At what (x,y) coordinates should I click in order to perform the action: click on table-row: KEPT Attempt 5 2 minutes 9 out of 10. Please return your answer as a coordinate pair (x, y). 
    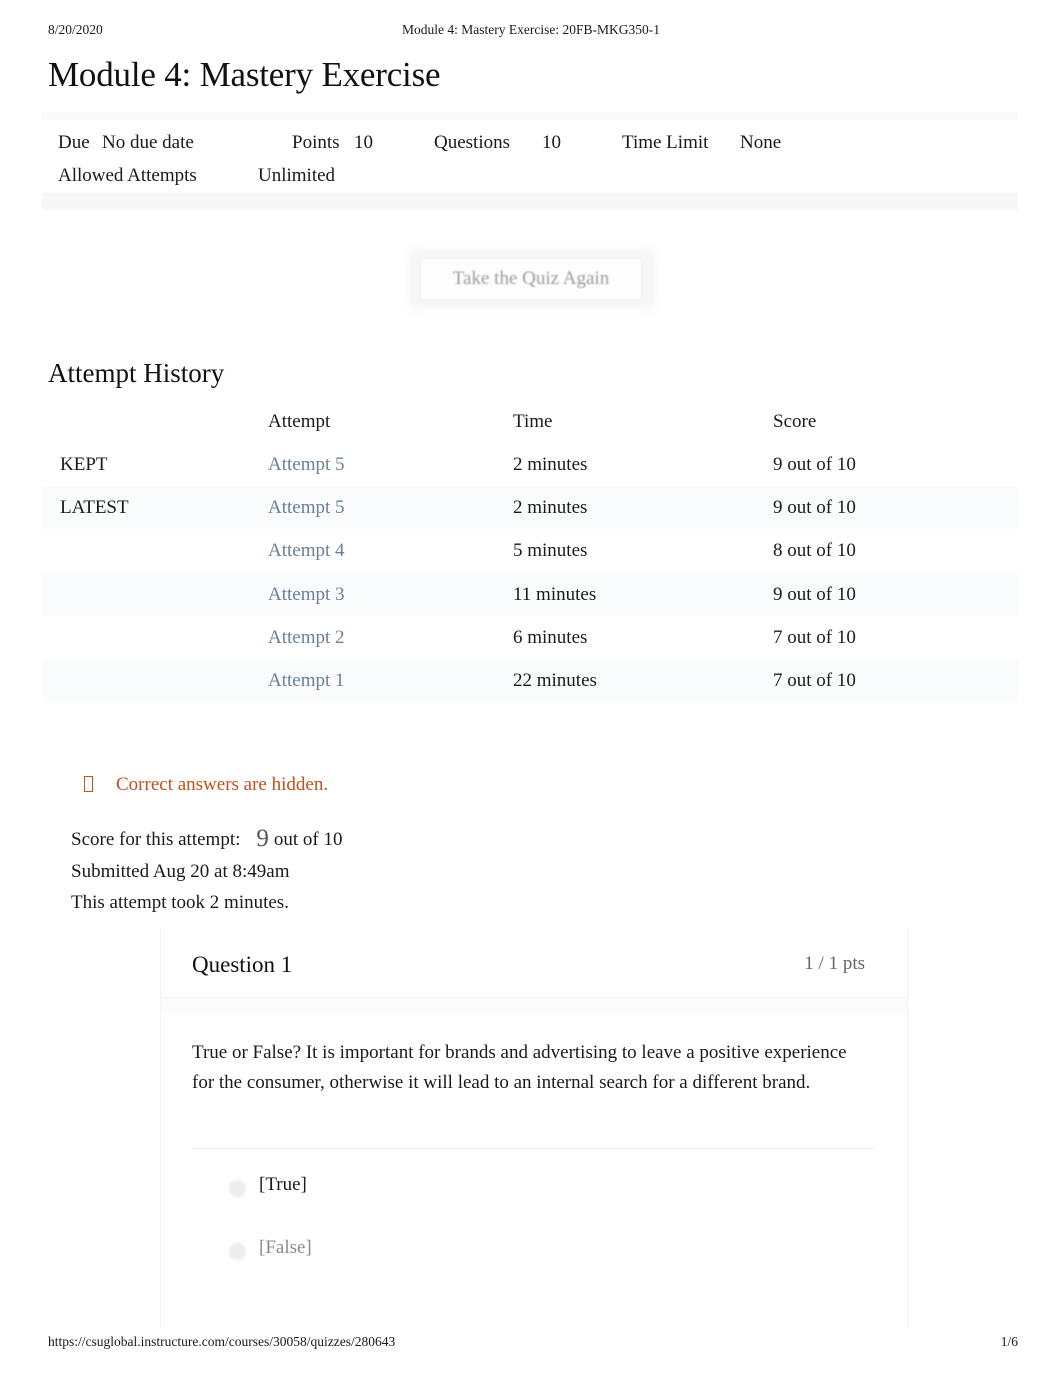
    Looking at the image, I should click on (530, 464).